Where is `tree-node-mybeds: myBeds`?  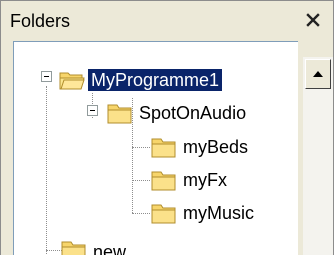
tree-node-mybeds: myBeds is located at coordinates (215, 147).